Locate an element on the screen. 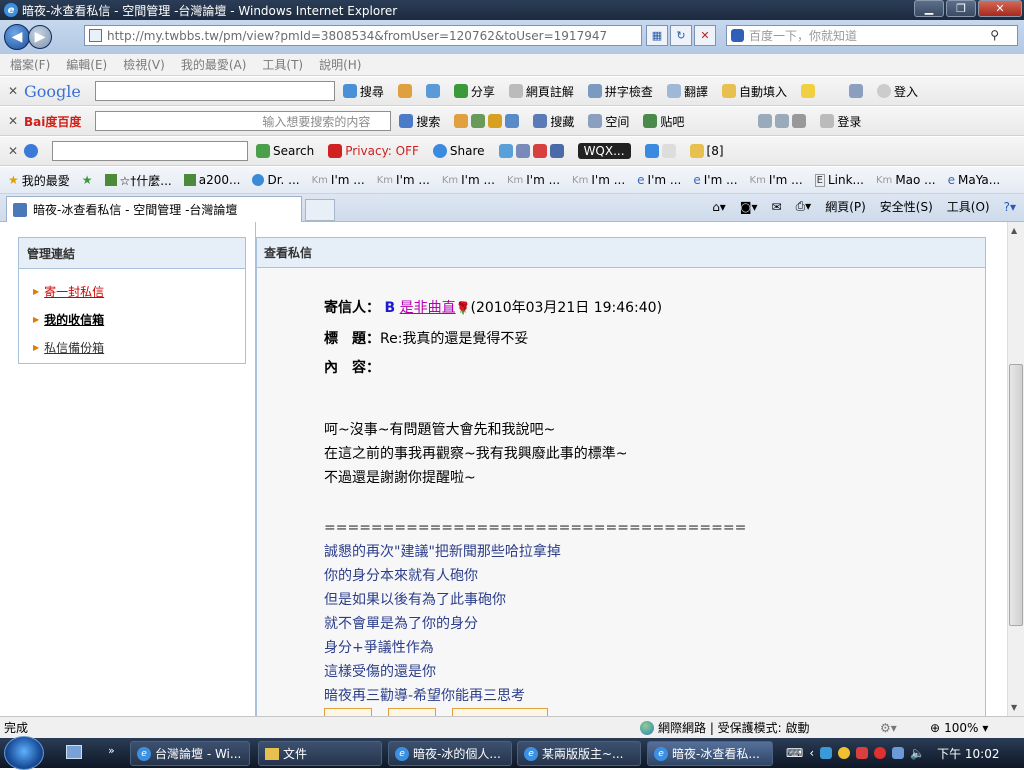  baidu-login-button: 登录 is located at coordinates (840, 121).